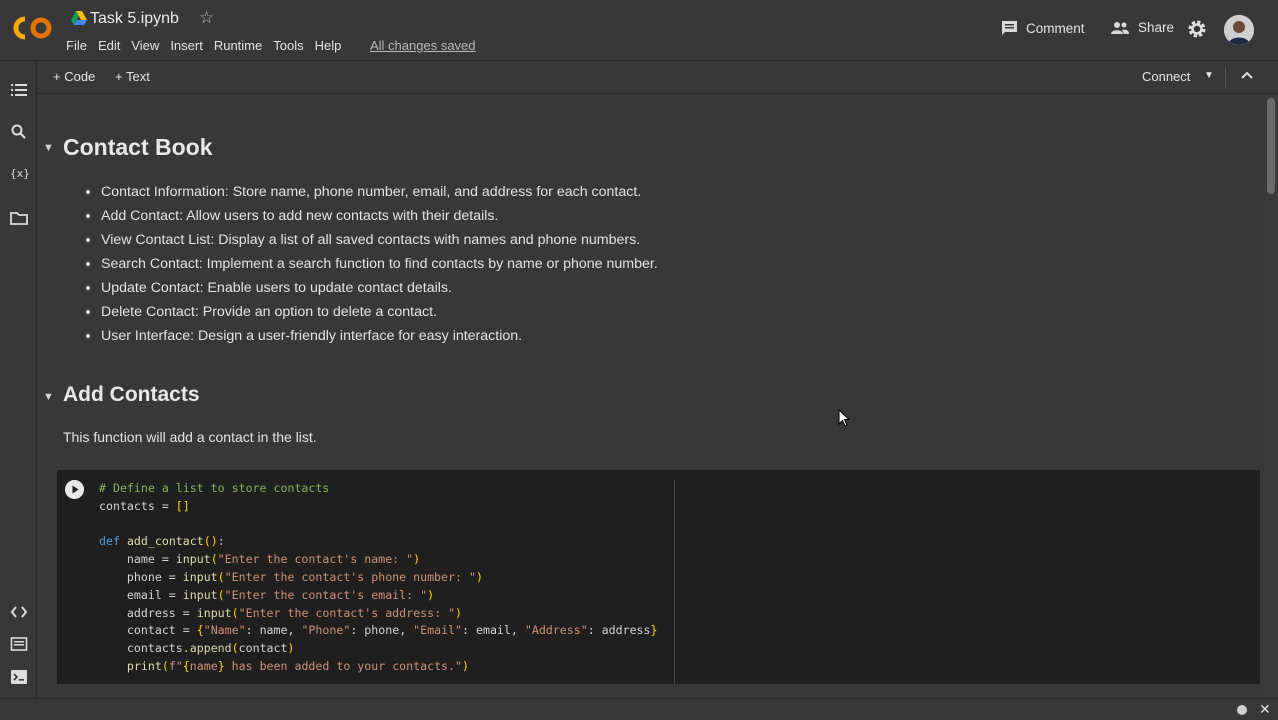  What do you see at coordinates (1265, 709) in the screenshot?
I see `close-icon: ✕` at bounding box center [1265, 709].